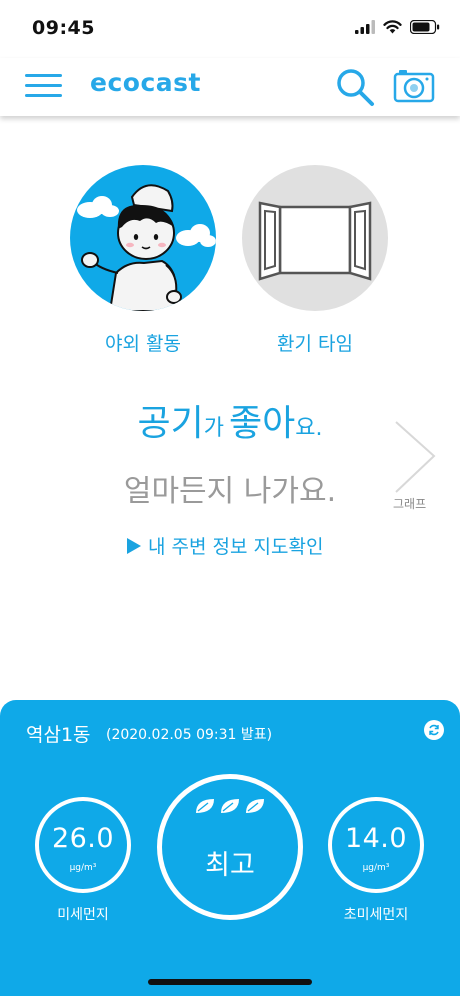 This screenshot has height=996, width=460. I want to click on headline-word-air: 공기, so click(170, 423).